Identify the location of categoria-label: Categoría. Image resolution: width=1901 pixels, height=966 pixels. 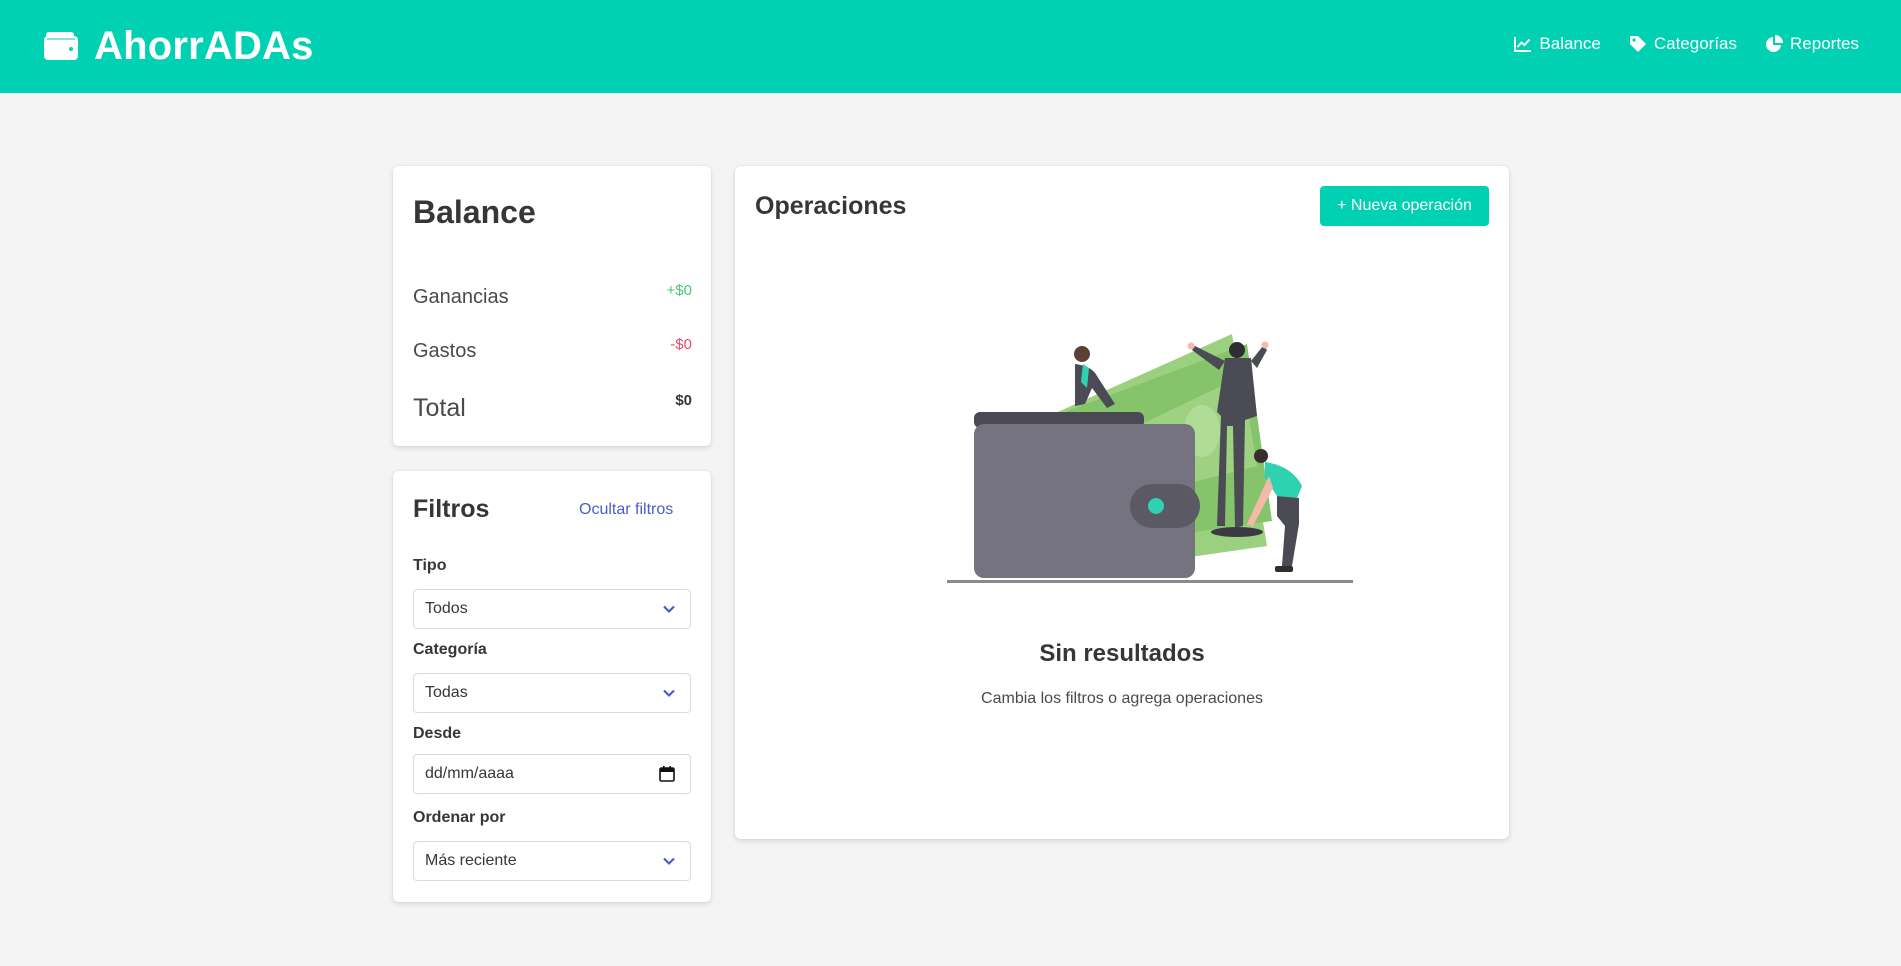
(450, 649).